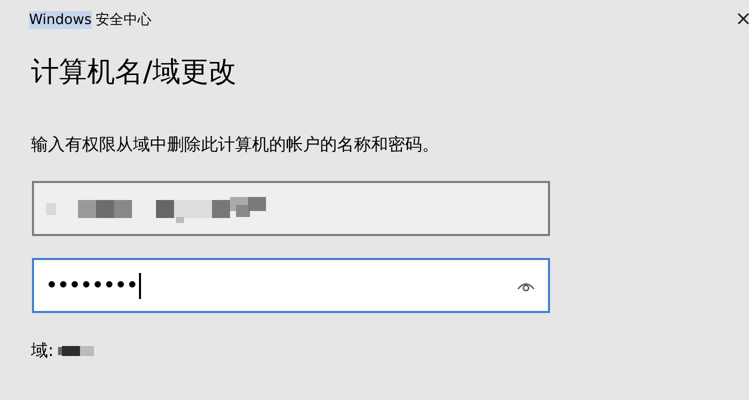 The image size is (749, 400). What do you see at coordinates (235, 145) in the screenshot?
I see `instruction-text: 输入有权限从域中删除此计算机的帐户的名称和密码。` at bounding box center [235, 145].